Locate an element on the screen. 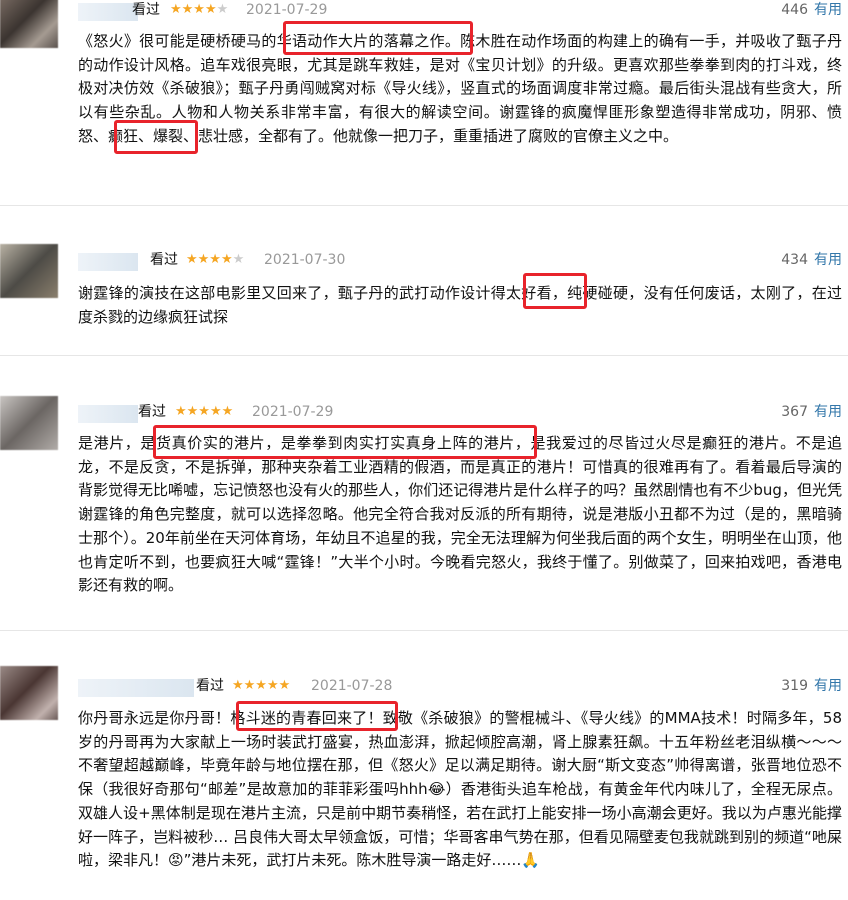 The width and height of the screenshot is (848, 900). review-meta: 看过 ★★★★★ 2021-07-29 446 有用 is located at coordinates (424, 11).